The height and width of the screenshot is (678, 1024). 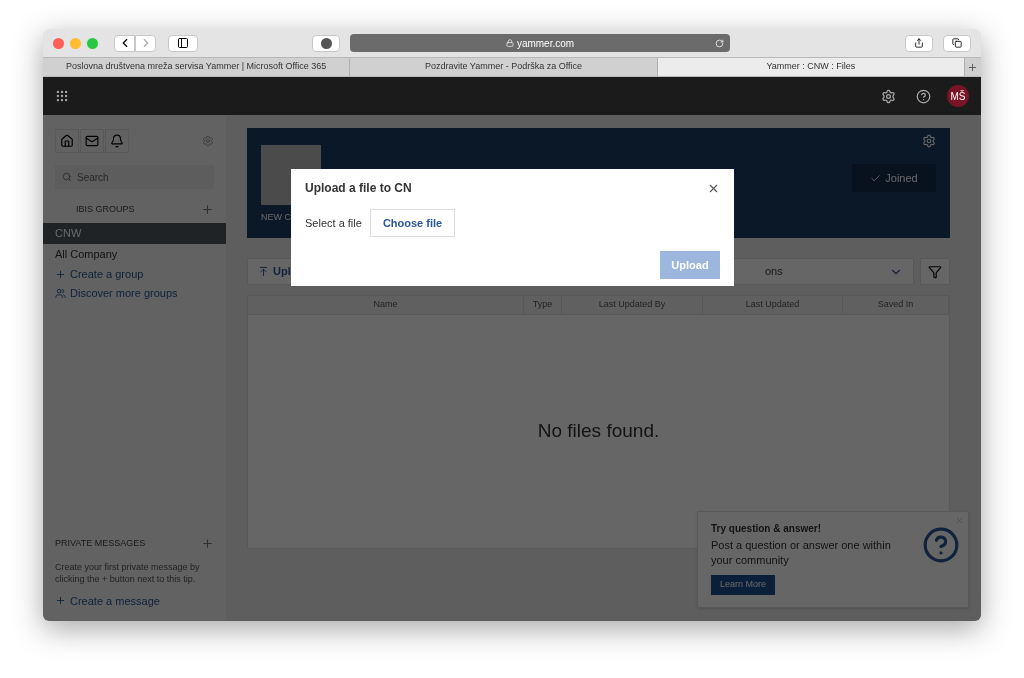 I want to click on back-button, so click(x=124, y=43).